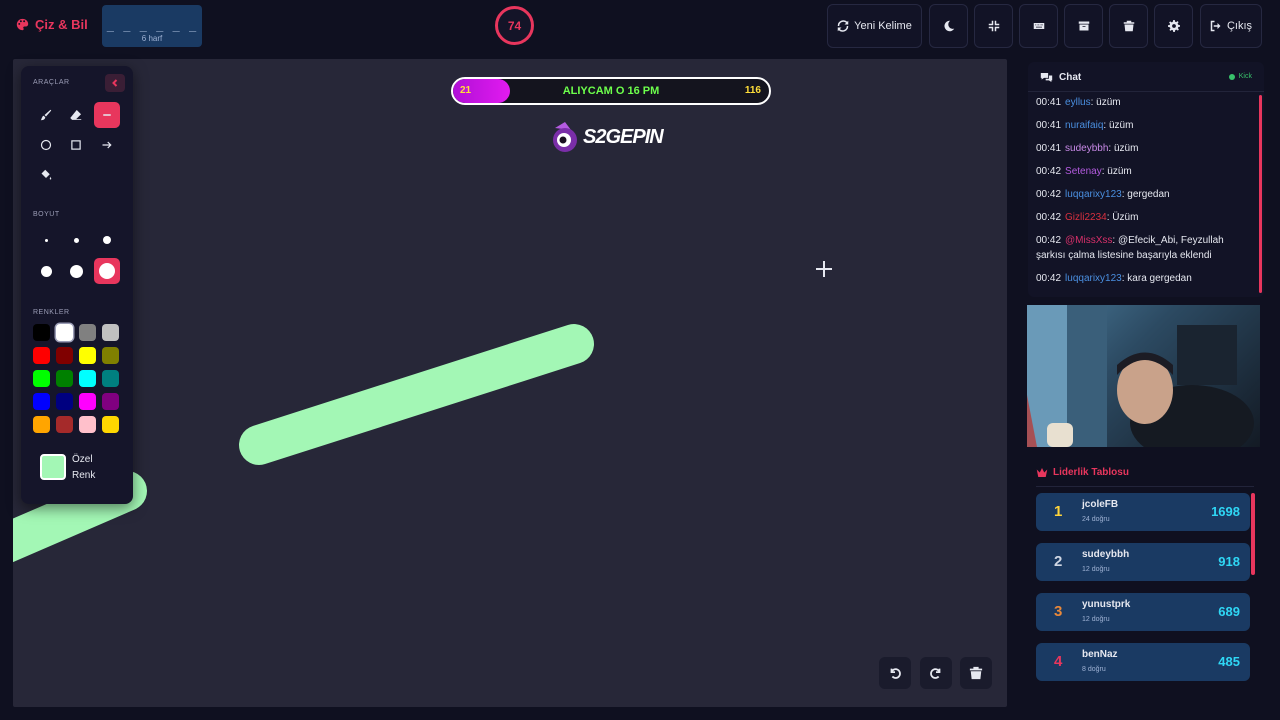 Image resolution: width=1280 pixels, height=720 pixels. I want to click on rectangle-tool, so click(76, 145).